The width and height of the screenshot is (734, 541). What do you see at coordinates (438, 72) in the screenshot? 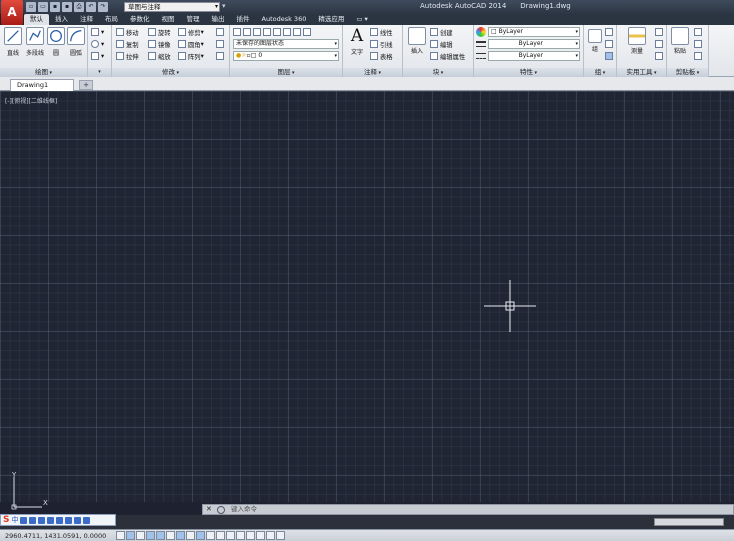
I see `panel-block-label: 块` at bounding box center [438, 72].